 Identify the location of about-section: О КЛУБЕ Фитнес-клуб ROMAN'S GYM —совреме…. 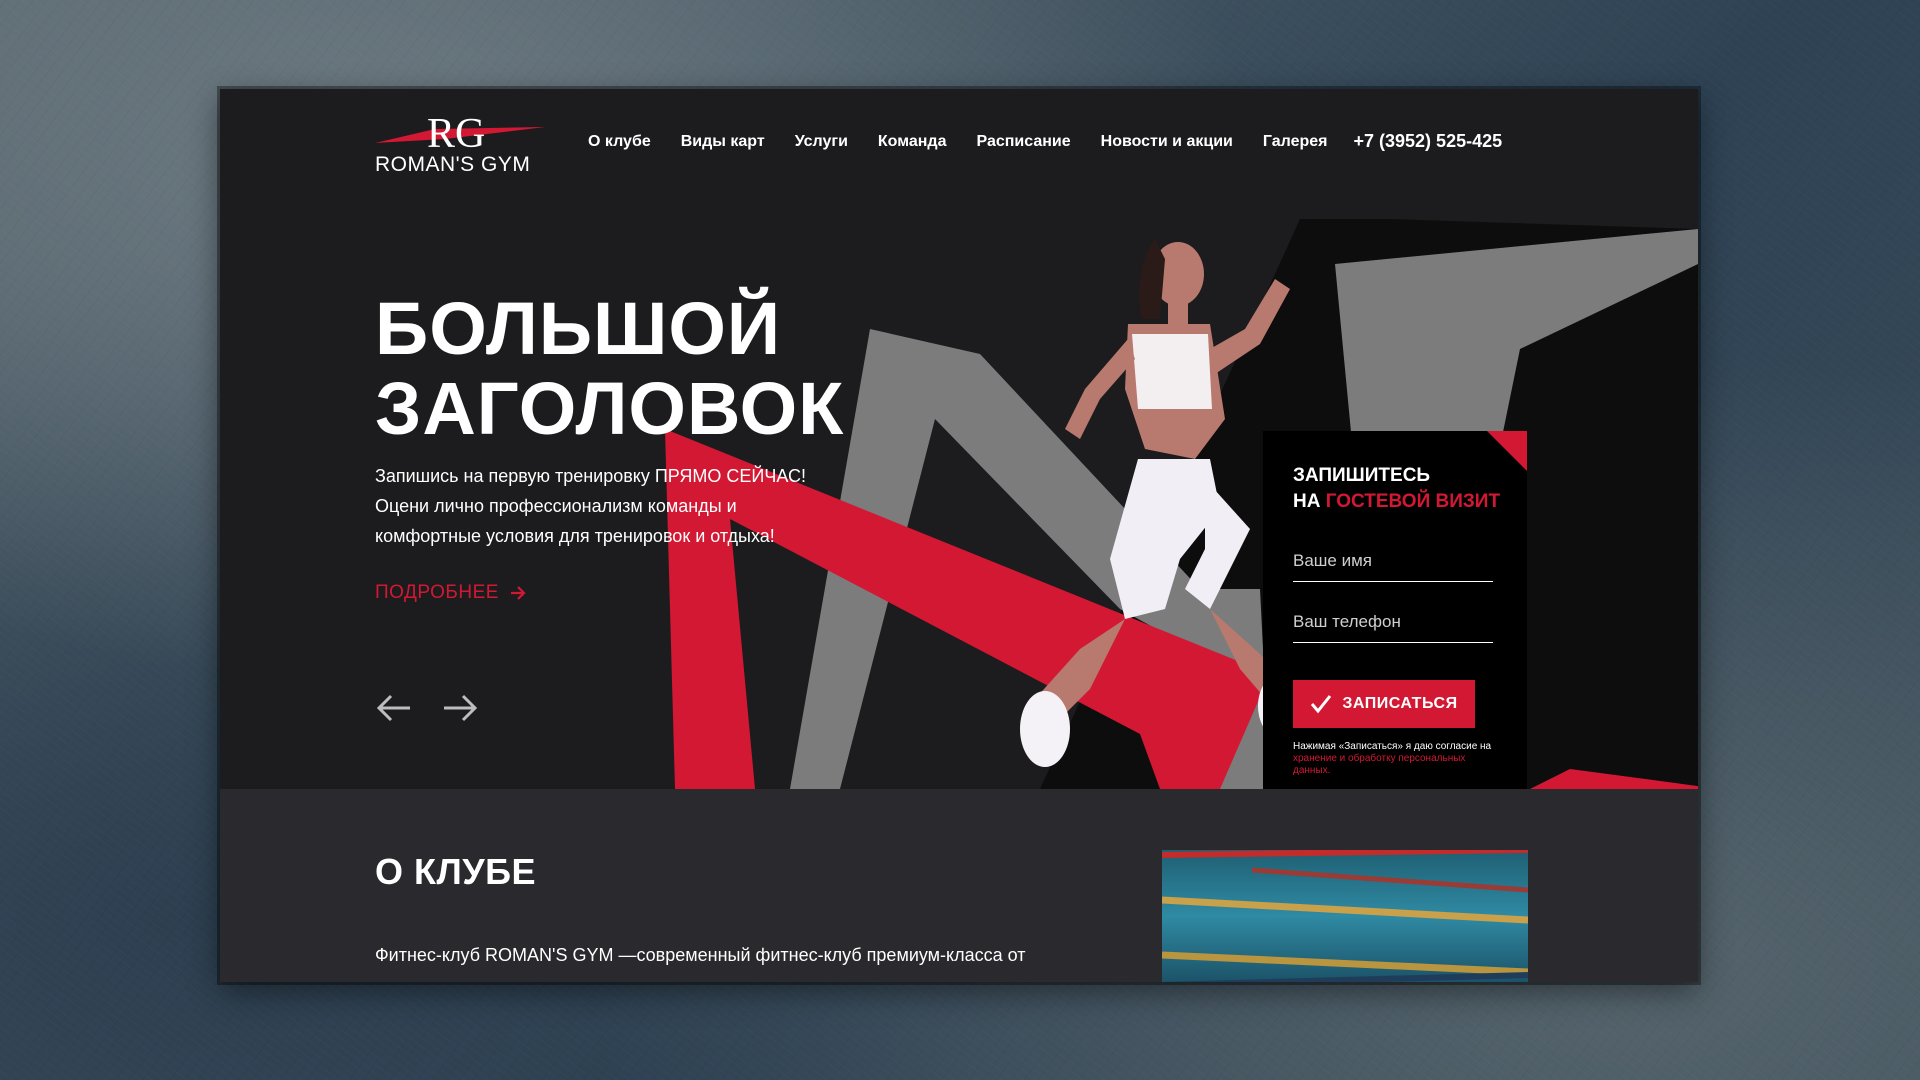
(959, 885).